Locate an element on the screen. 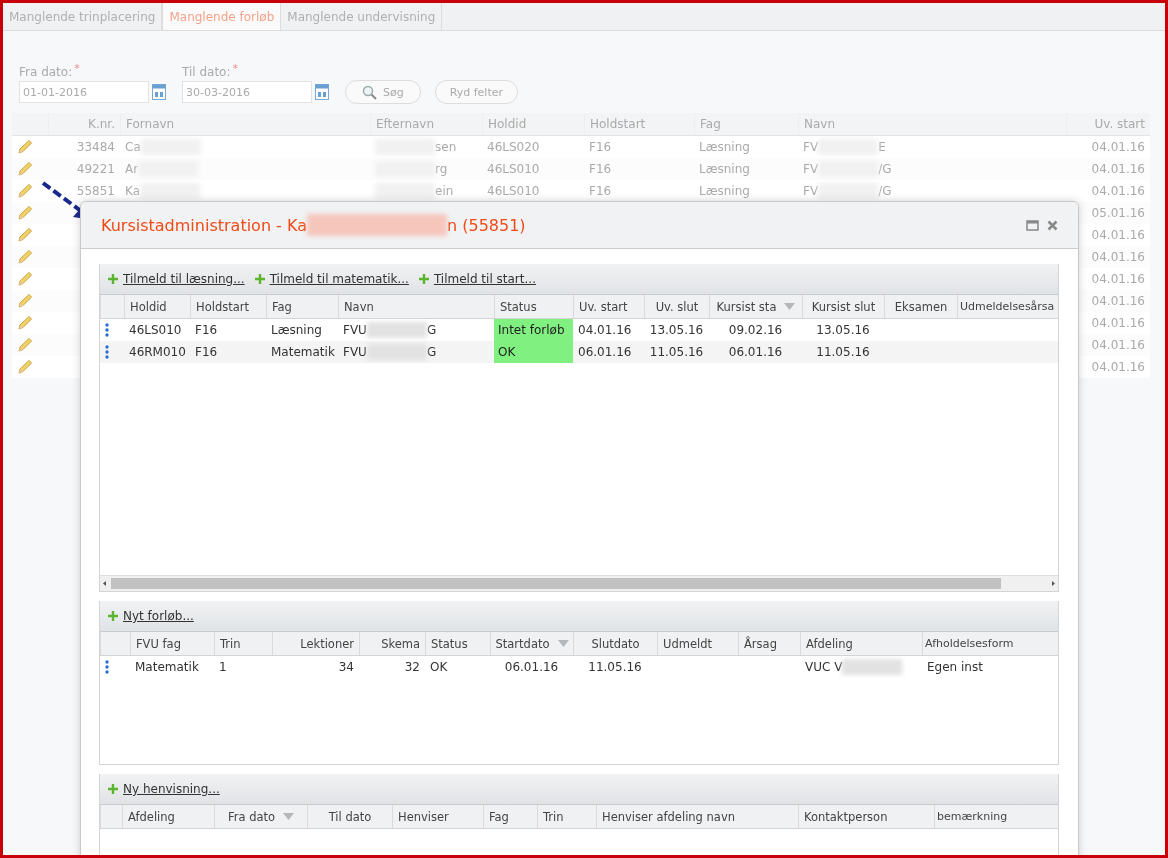 The image size is (1168, 858). table-cell: 46LS020 is located at coordinates (513, 147).